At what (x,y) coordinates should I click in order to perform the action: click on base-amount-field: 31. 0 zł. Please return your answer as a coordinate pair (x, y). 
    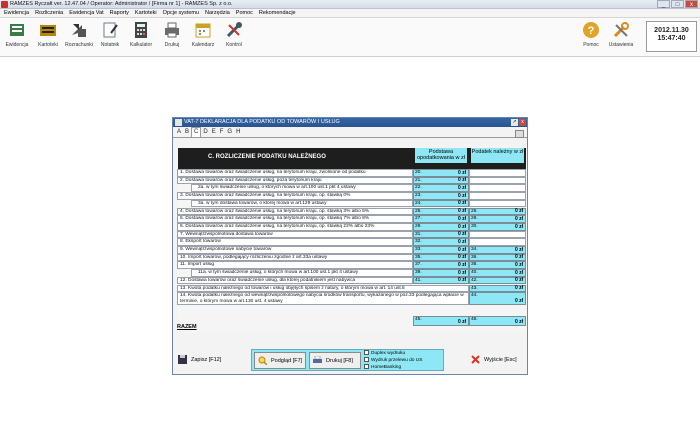
    Looking at the image, I should click on (441, 234).